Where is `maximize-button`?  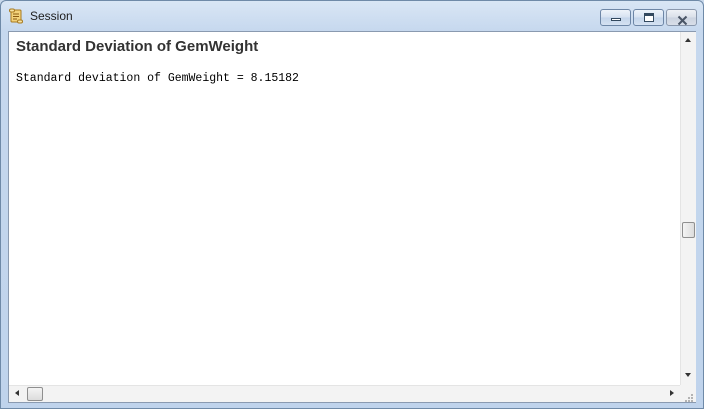
maximize-button is located at coordinates (648, 17).